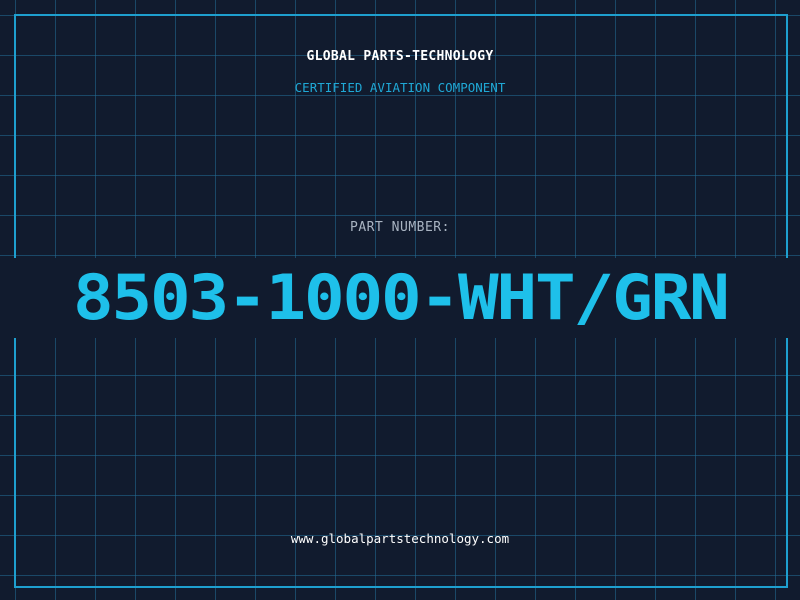 This screenshot has width=800, height=600. What do you see at coordinates (400, 87) in the screenshot?
I see `certification-subtitle: CERTIFIED AVIATION COMPONENT` at bounding box center [400, 87].